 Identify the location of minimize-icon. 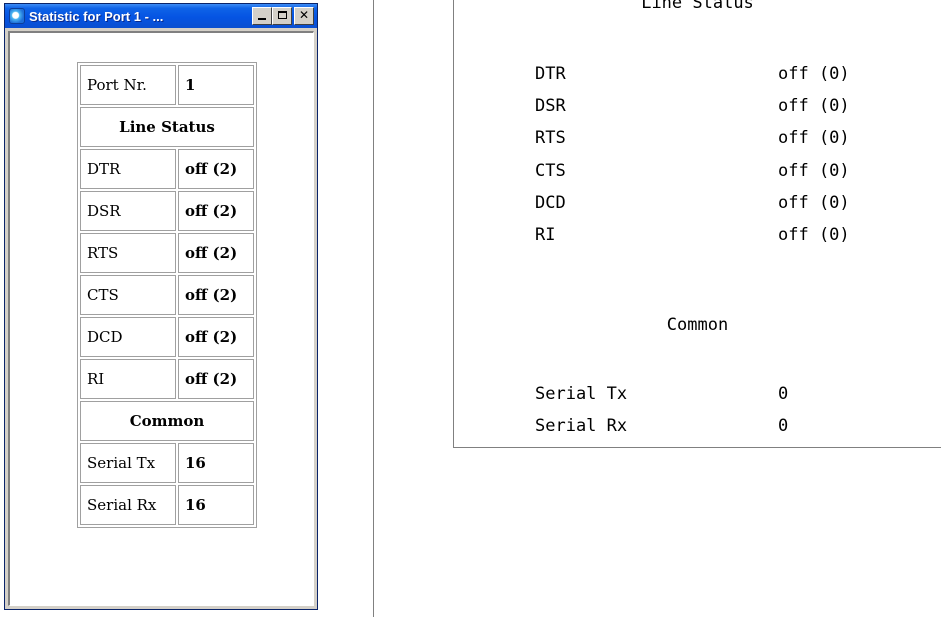
(262, 19).